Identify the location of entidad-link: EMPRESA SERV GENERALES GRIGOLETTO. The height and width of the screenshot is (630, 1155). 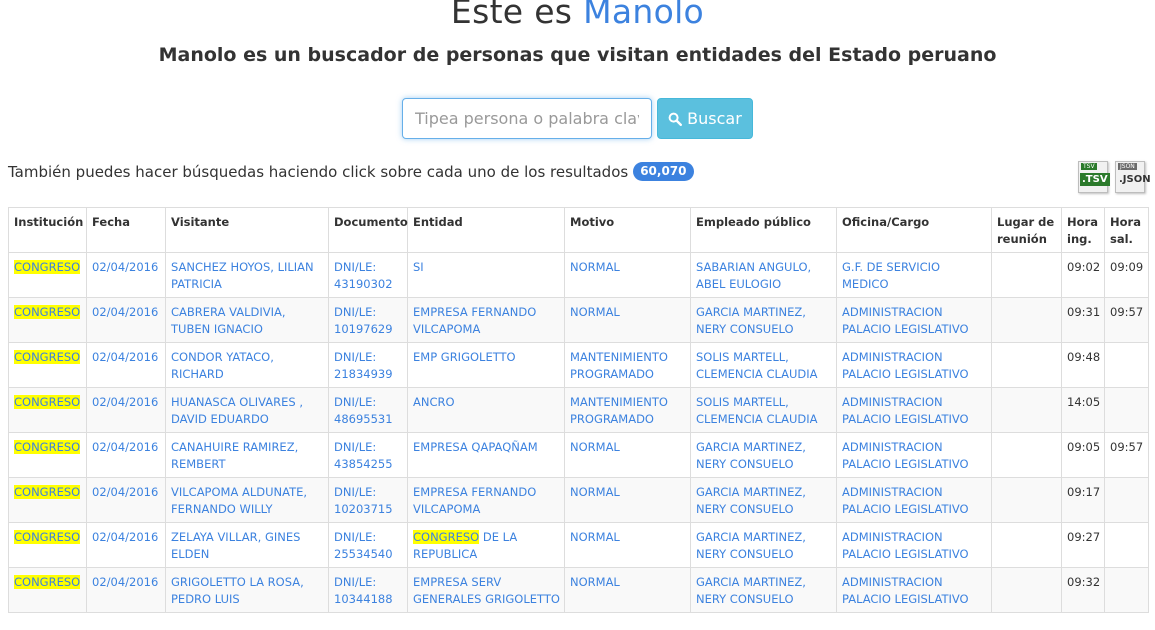
(486, 590).